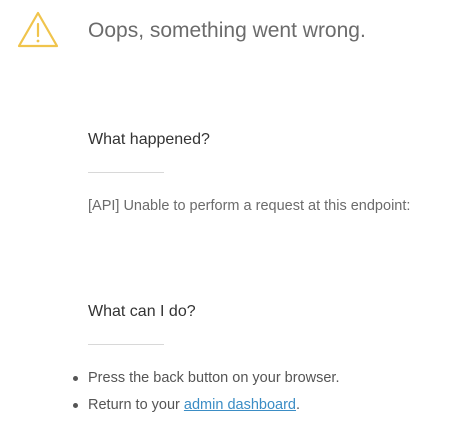  What do you see at coordinates (214, 378) in the screenshot?
I see `back-button-instruction: Press the back button on your browser.` at bounding box center [214, 378].